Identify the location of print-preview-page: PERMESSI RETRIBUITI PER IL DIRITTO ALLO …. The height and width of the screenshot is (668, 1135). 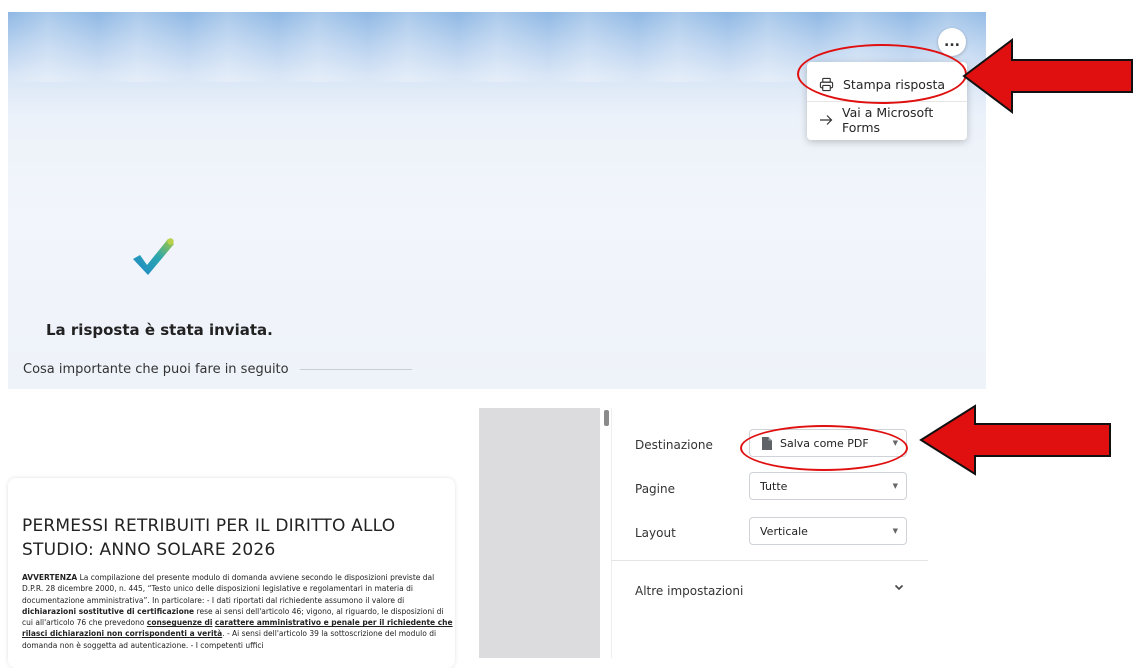
(231, 573).